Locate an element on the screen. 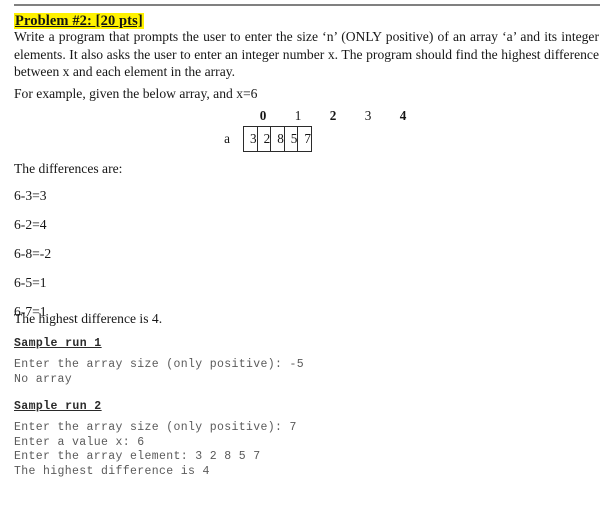 The image size is (613, 527). sample-run-2-heading: Sample run 2 is located at coordinates (58, 406).